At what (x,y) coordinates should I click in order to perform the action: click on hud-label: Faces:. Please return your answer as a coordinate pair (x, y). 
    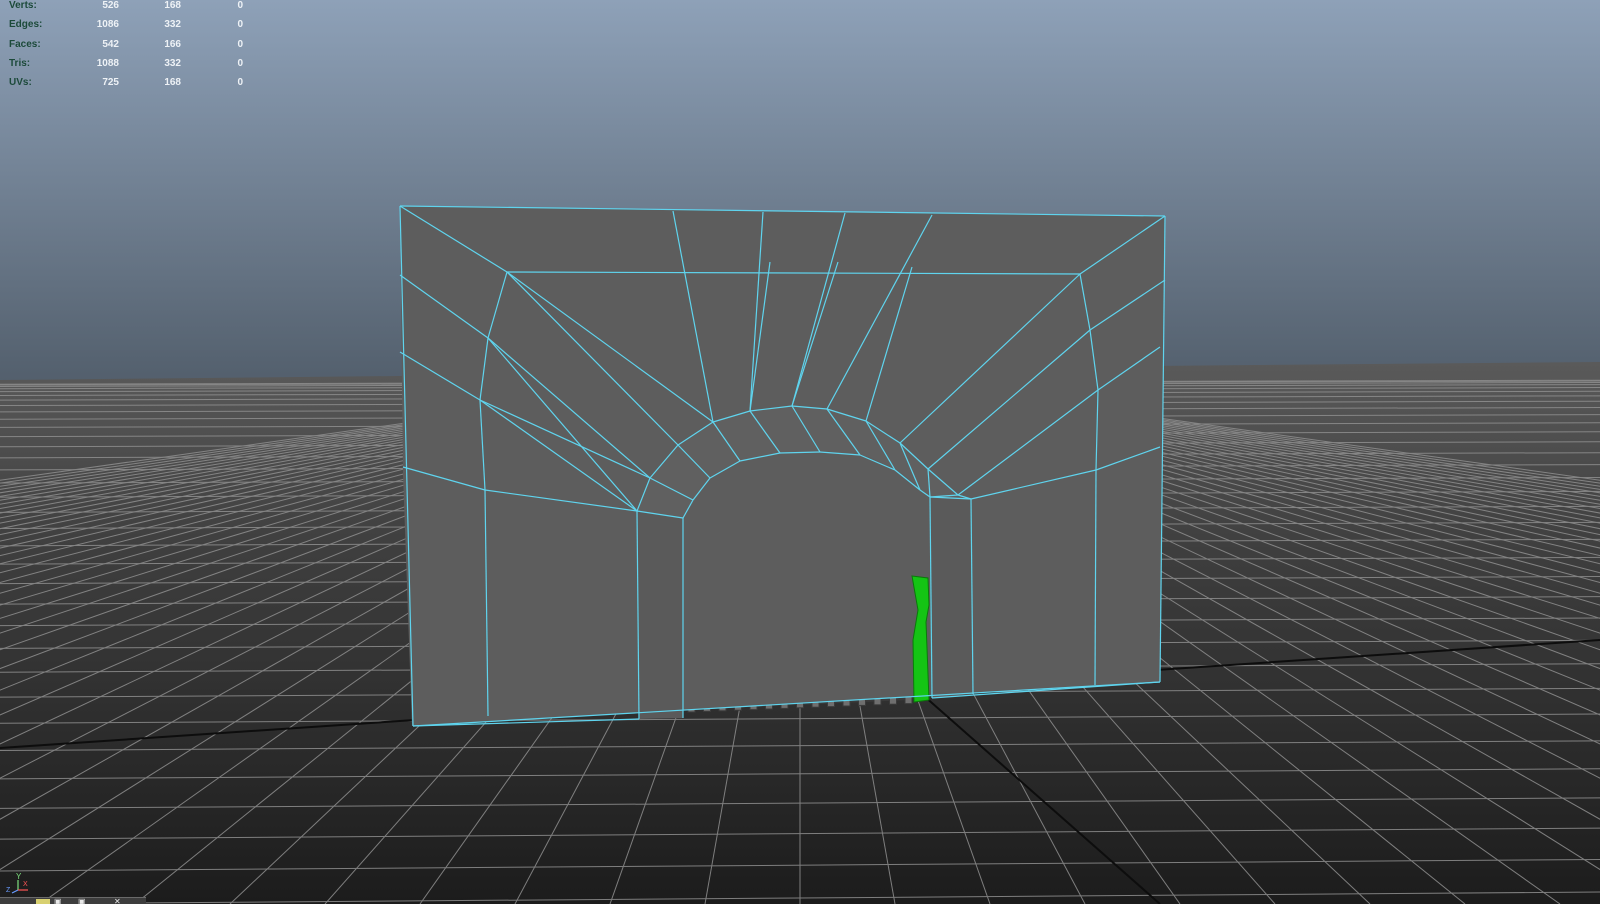
    Looking at the image, I should click on (25, 44).